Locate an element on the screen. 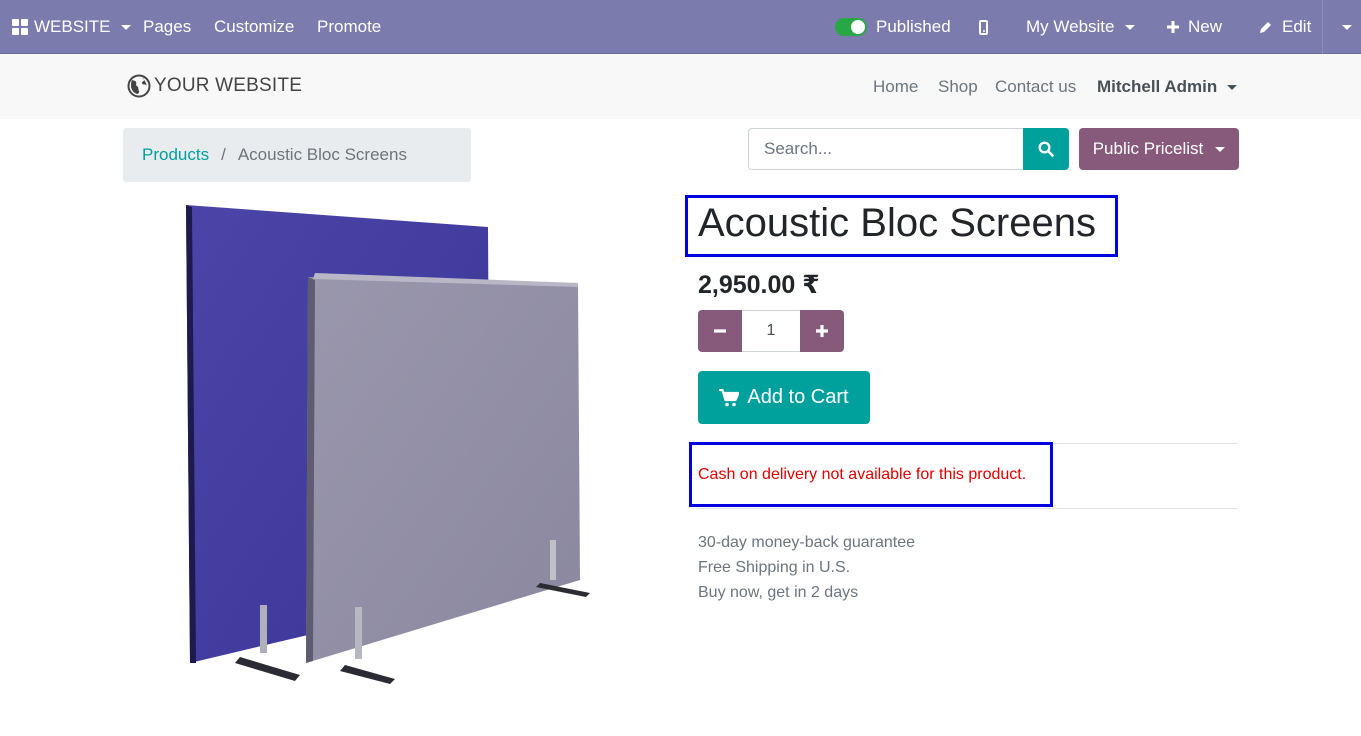  toggle-switch-icon is located at coordinates (851, 27).